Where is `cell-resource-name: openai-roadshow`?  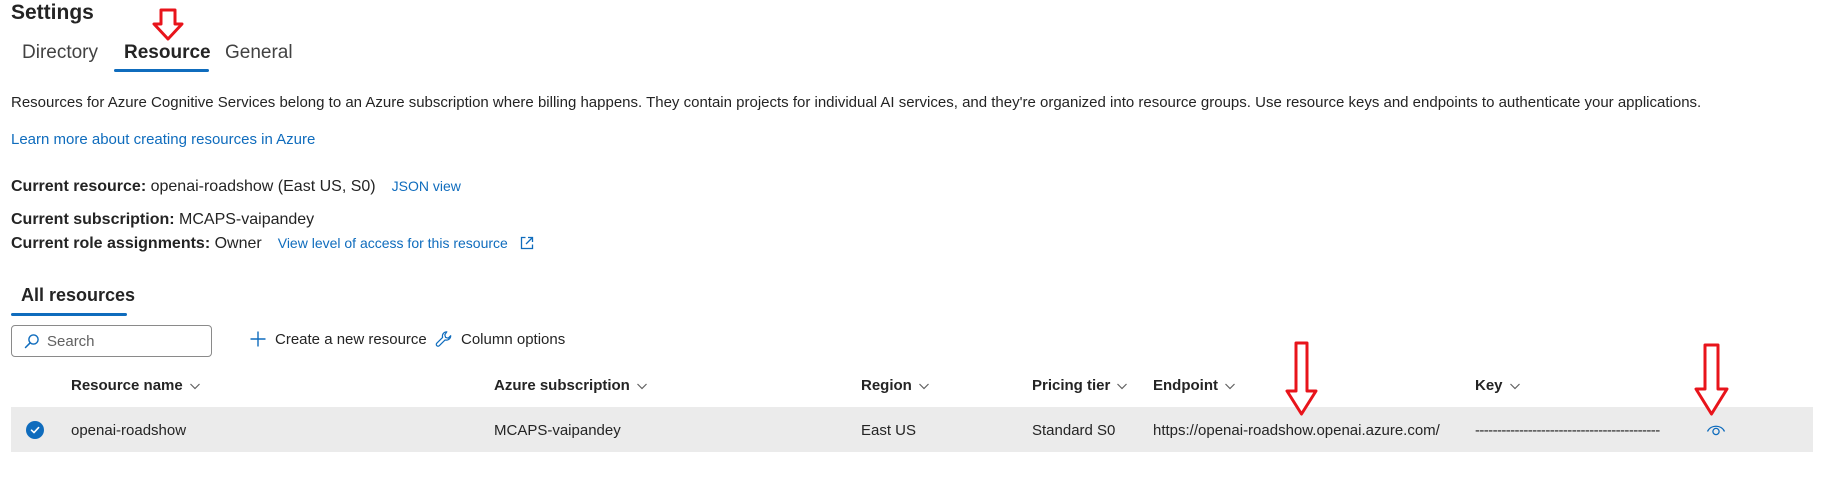 cell-resource-name: openai-roadshow is located at coordinates (129, 430).